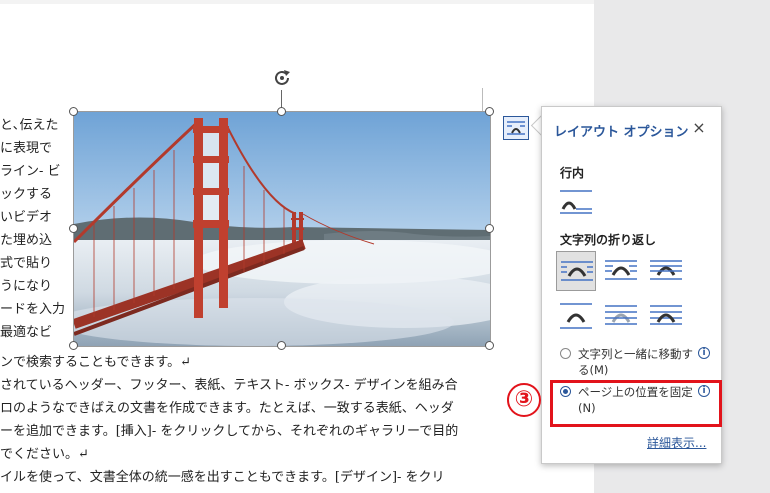  What do you see at coordinates (222, 477) in the screenshot?
I see `text-line: イルを使って、文書全体の統一感を出すこともできます。[デザイン]- をクリ` at bounding box center [222, 477].